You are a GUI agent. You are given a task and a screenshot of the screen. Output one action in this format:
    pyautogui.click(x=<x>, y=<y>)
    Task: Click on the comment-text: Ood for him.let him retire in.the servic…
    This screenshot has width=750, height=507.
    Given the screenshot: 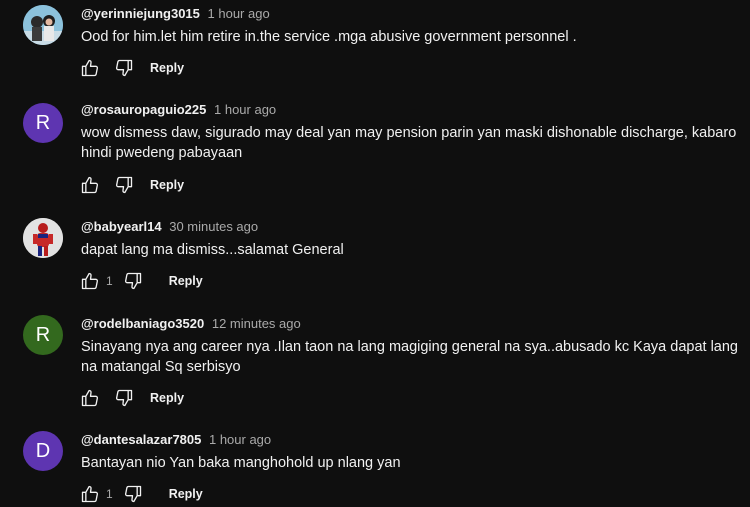 What is the action you would take?
    pyautogui.click(x=329, y=37)
    